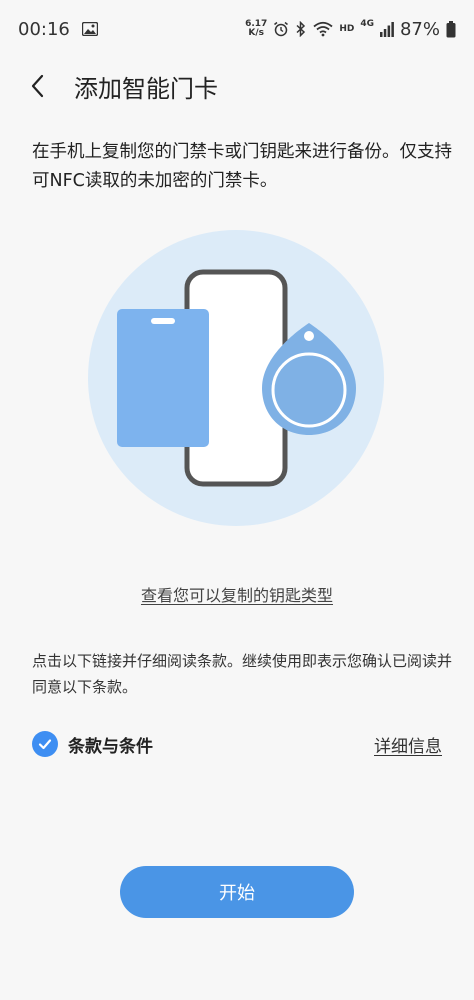 This screenshot has height=1000, width=474. I want to click on back-button, so click(38, 86).